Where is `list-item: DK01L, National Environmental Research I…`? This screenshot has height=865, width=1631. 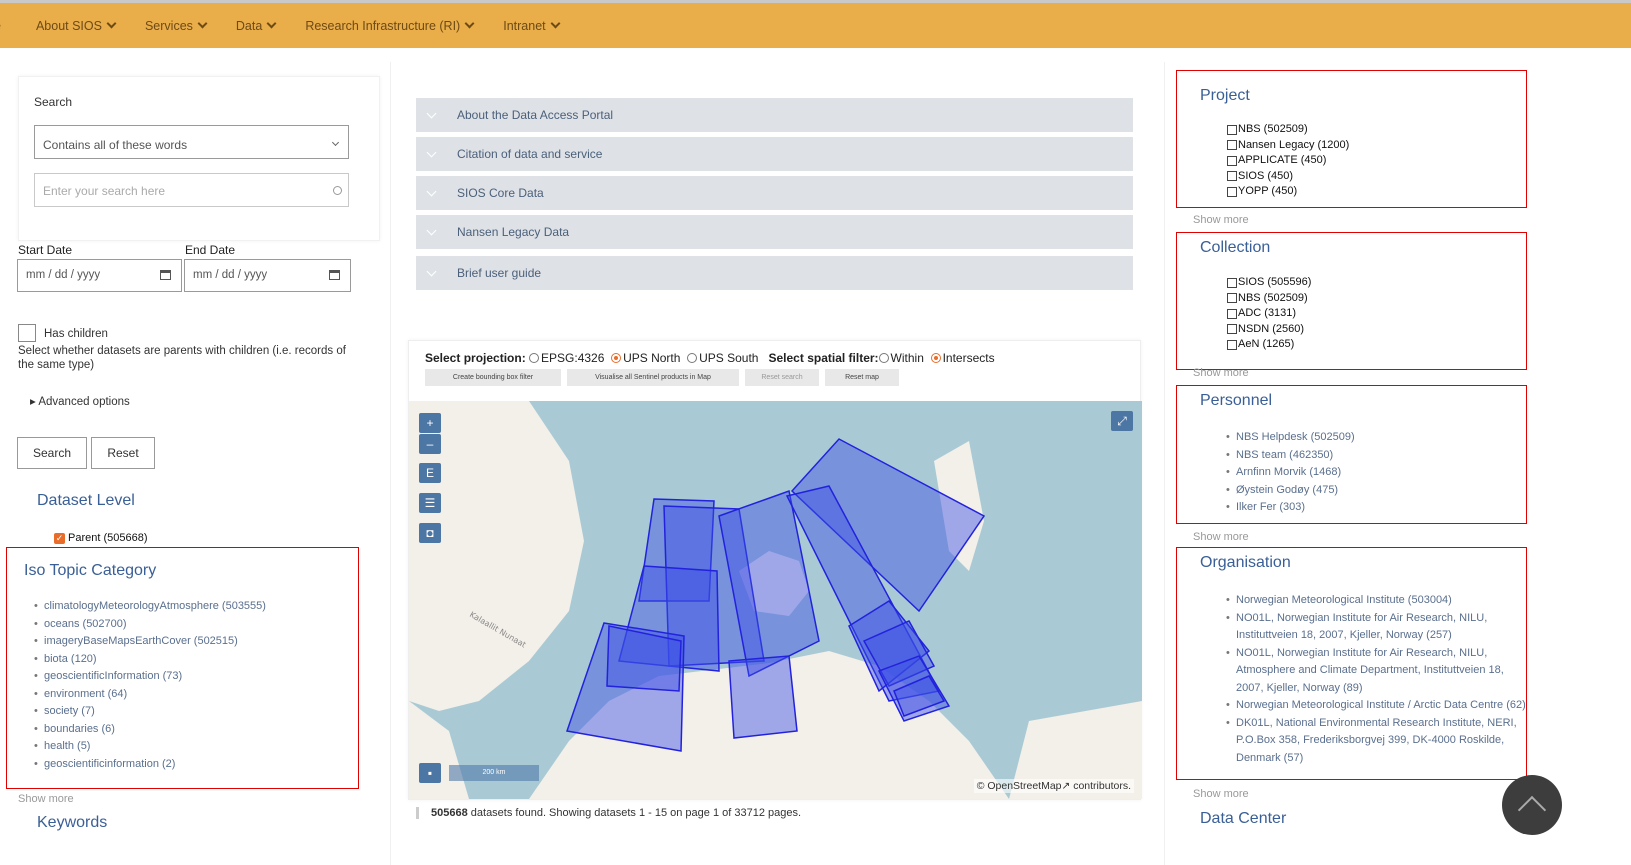 list-item: DK01L, National Environmental Research I… is located at coordinates (1374, 741).